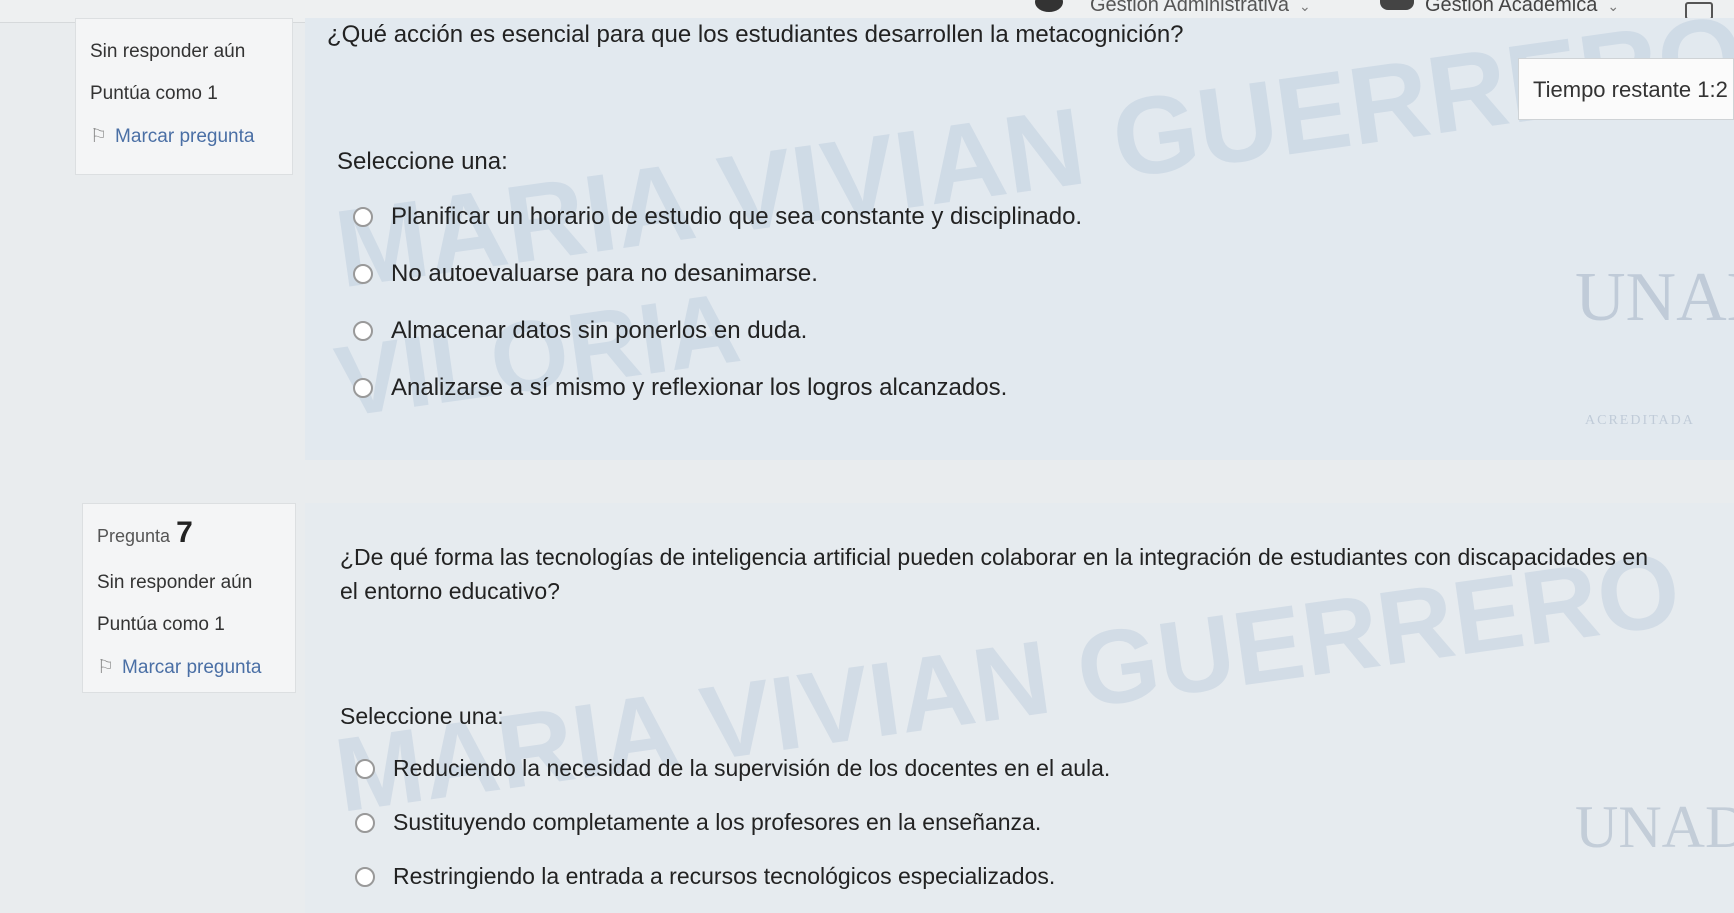  I want to click on nav-academic-label: Gestión Académica, so click(1511, 8).